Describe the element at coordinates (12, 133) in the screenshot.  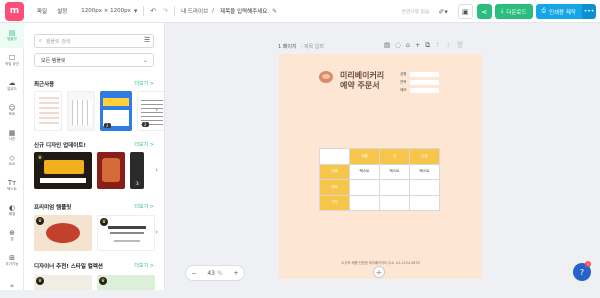
I see `image-icon: ▦` at that location.